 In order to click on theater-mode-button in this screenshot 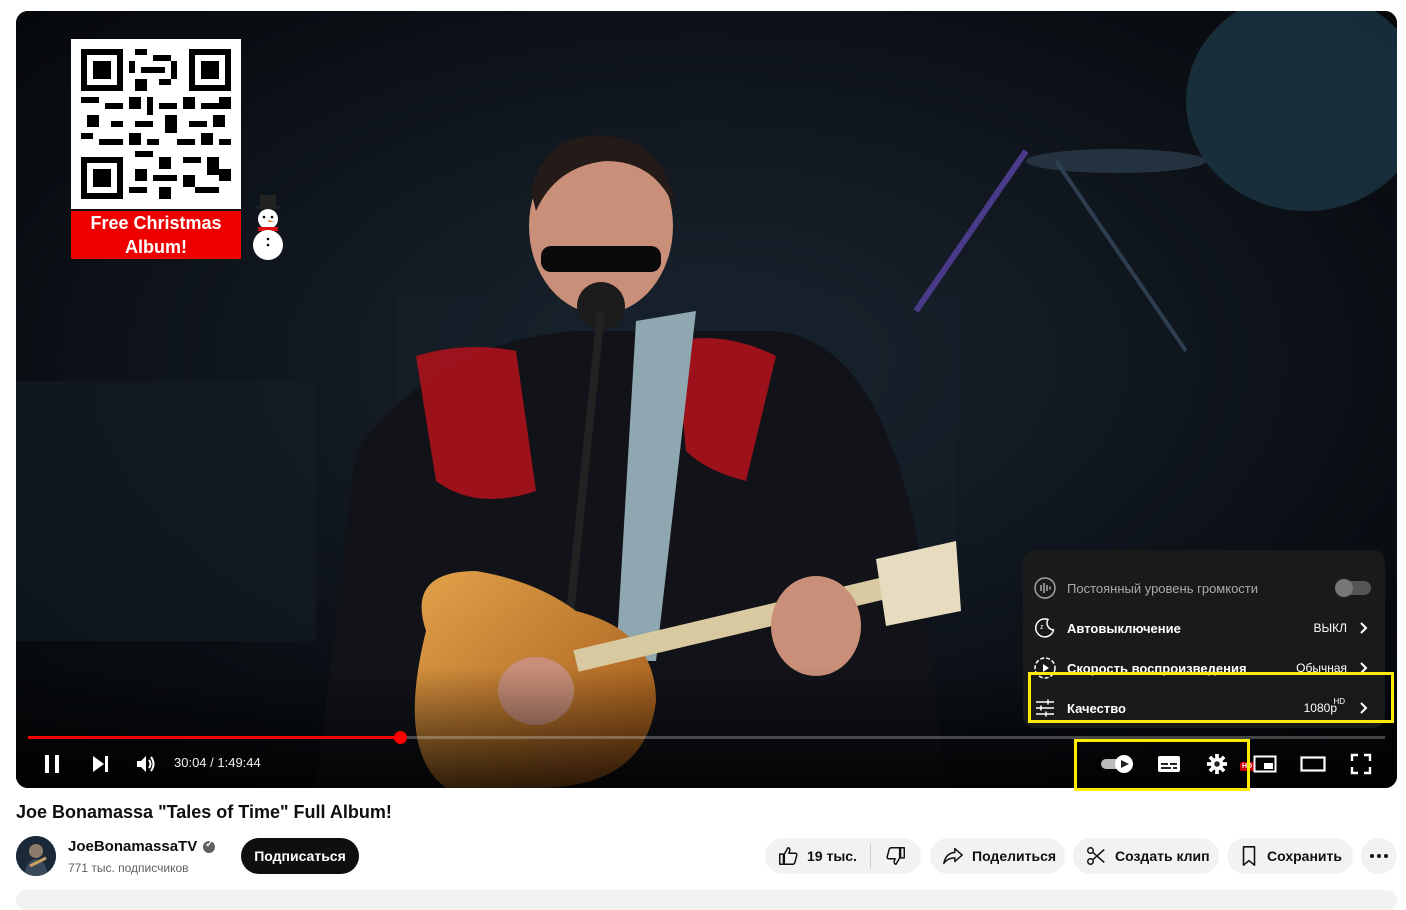, I will do `click(1313, 764)`.